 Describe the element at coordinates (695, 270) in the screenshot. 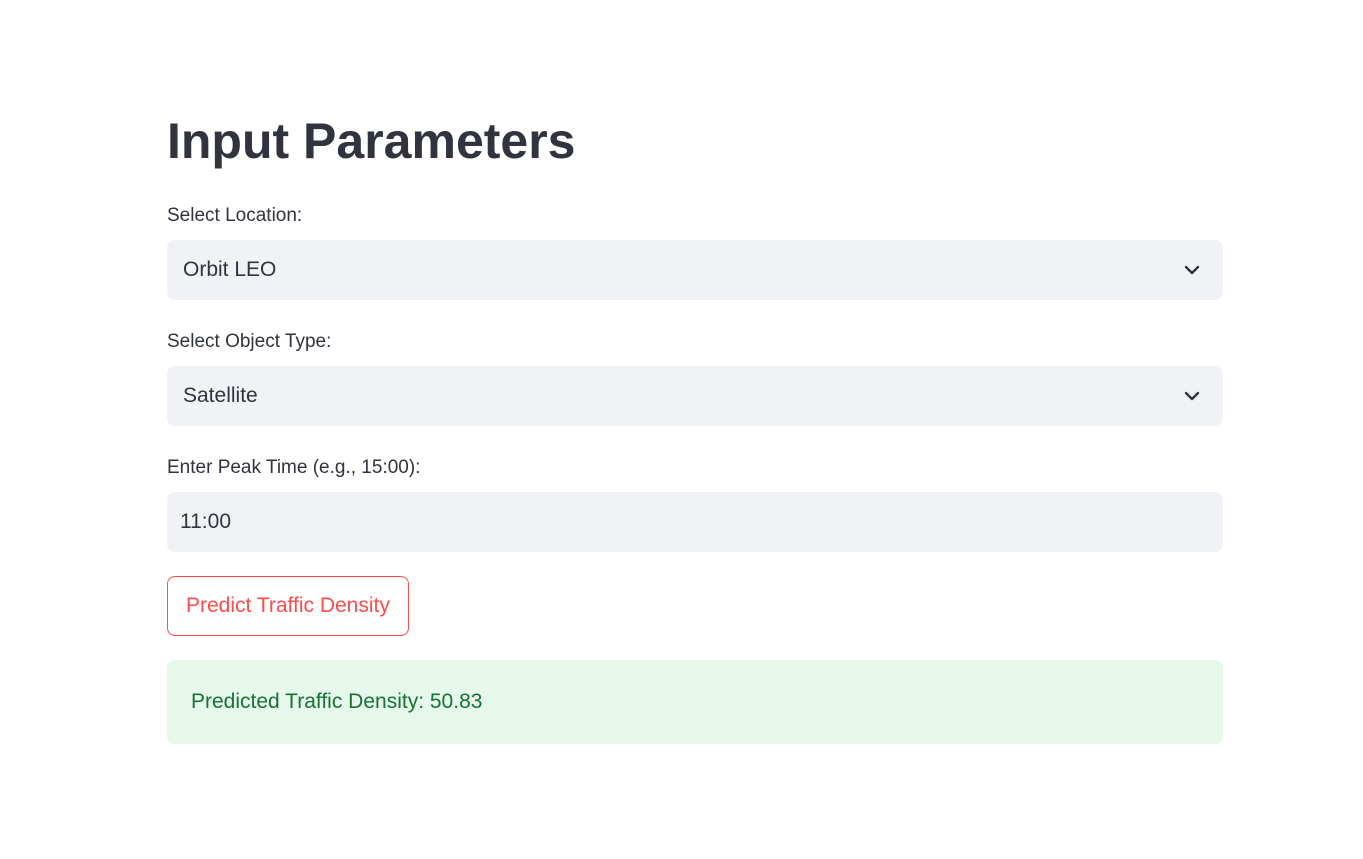

I see `location-select: Orbit LEO` at that location.